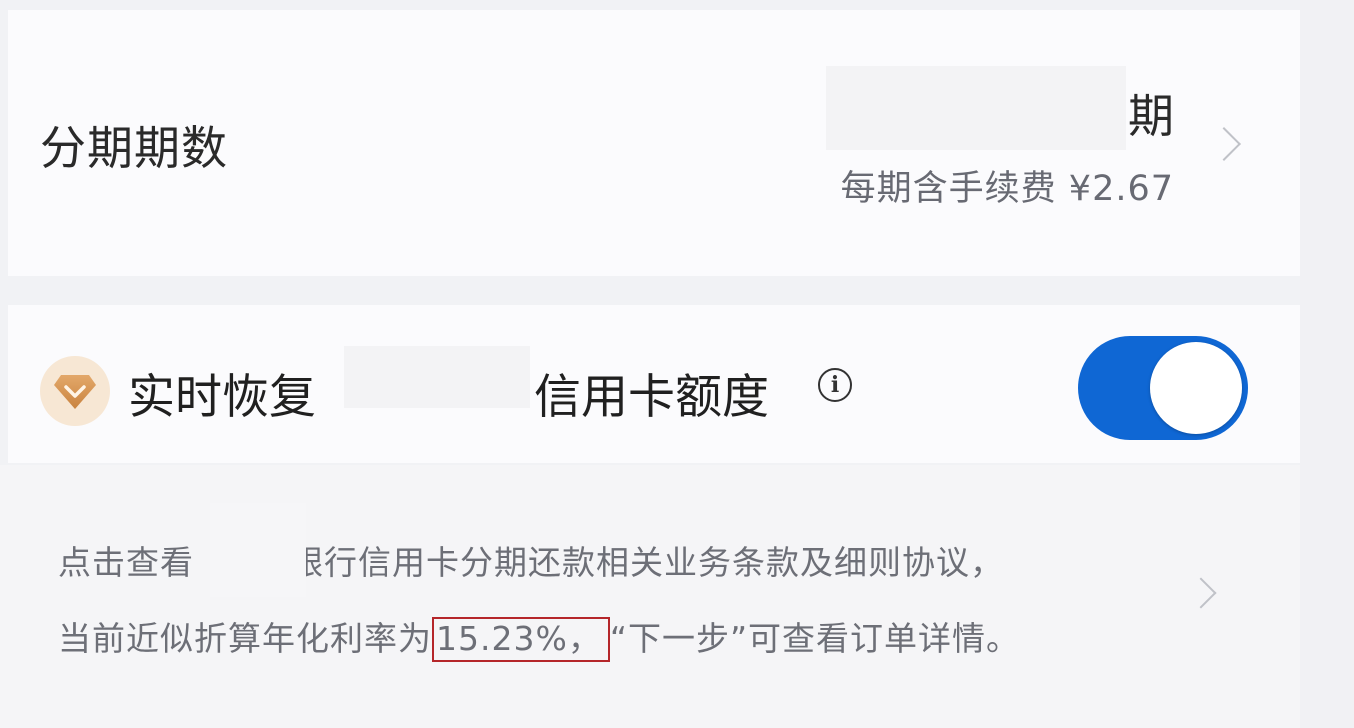 The width and height of the screenshot is (1354, 728). What do you see at coordinates (75, 391) in the screenshot?
I see `diamond-badge-icon` at bounding box center [75, 391].